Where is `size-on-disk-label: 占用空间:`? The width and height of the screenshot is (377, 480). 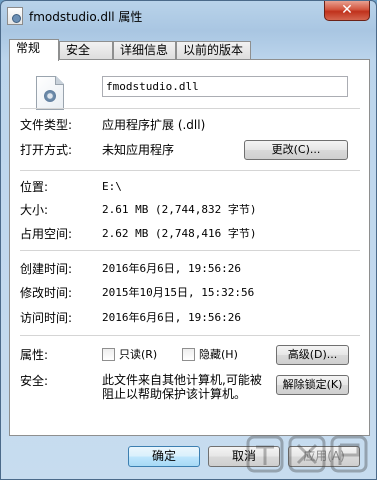 size-on-disk-label: 占用空间: is located at coordinates (46, 234).